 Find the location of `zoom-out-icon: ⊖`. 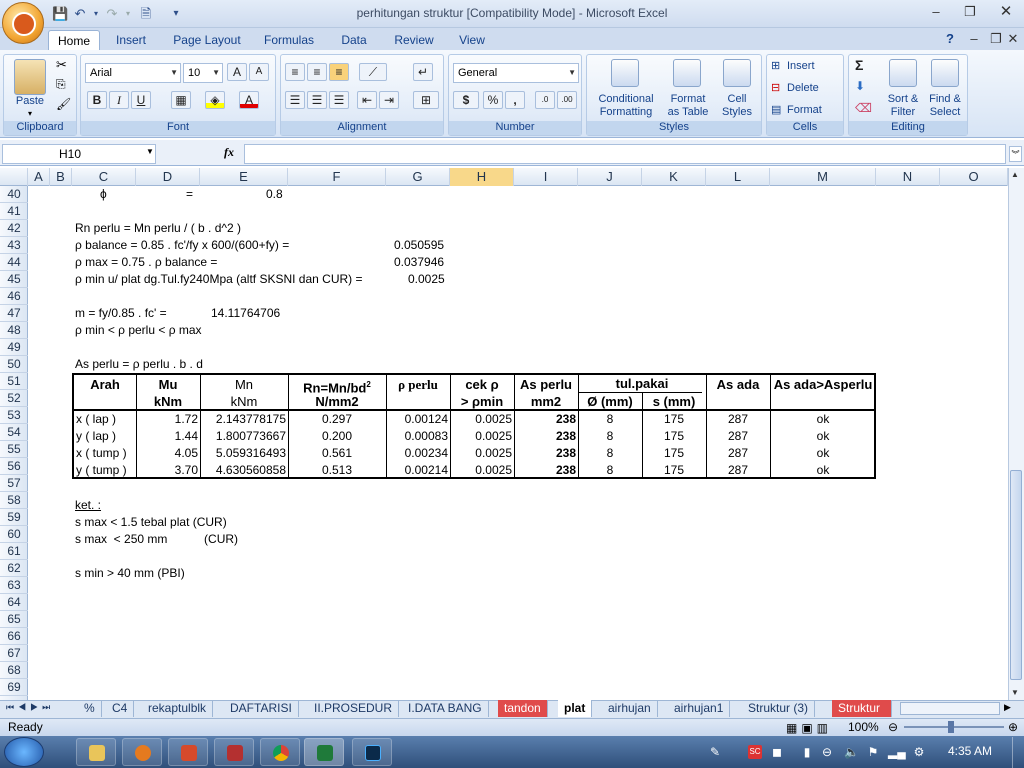

zoom-out-icon: ⊖ is located at coordinates (893, 727).